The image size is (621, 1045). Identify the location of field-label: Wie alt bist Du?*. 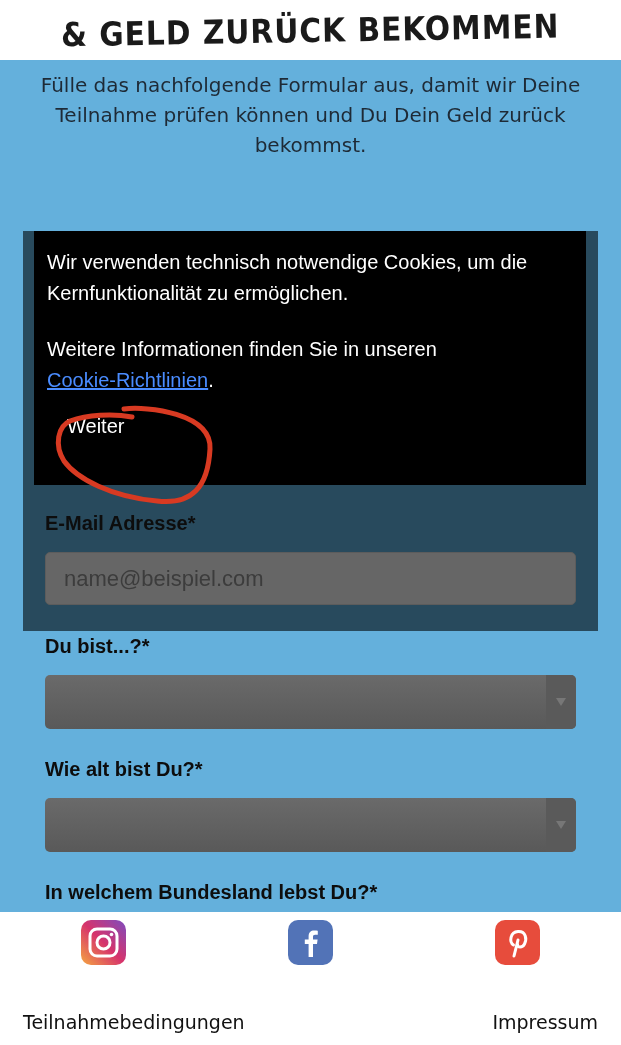
(124, 769).